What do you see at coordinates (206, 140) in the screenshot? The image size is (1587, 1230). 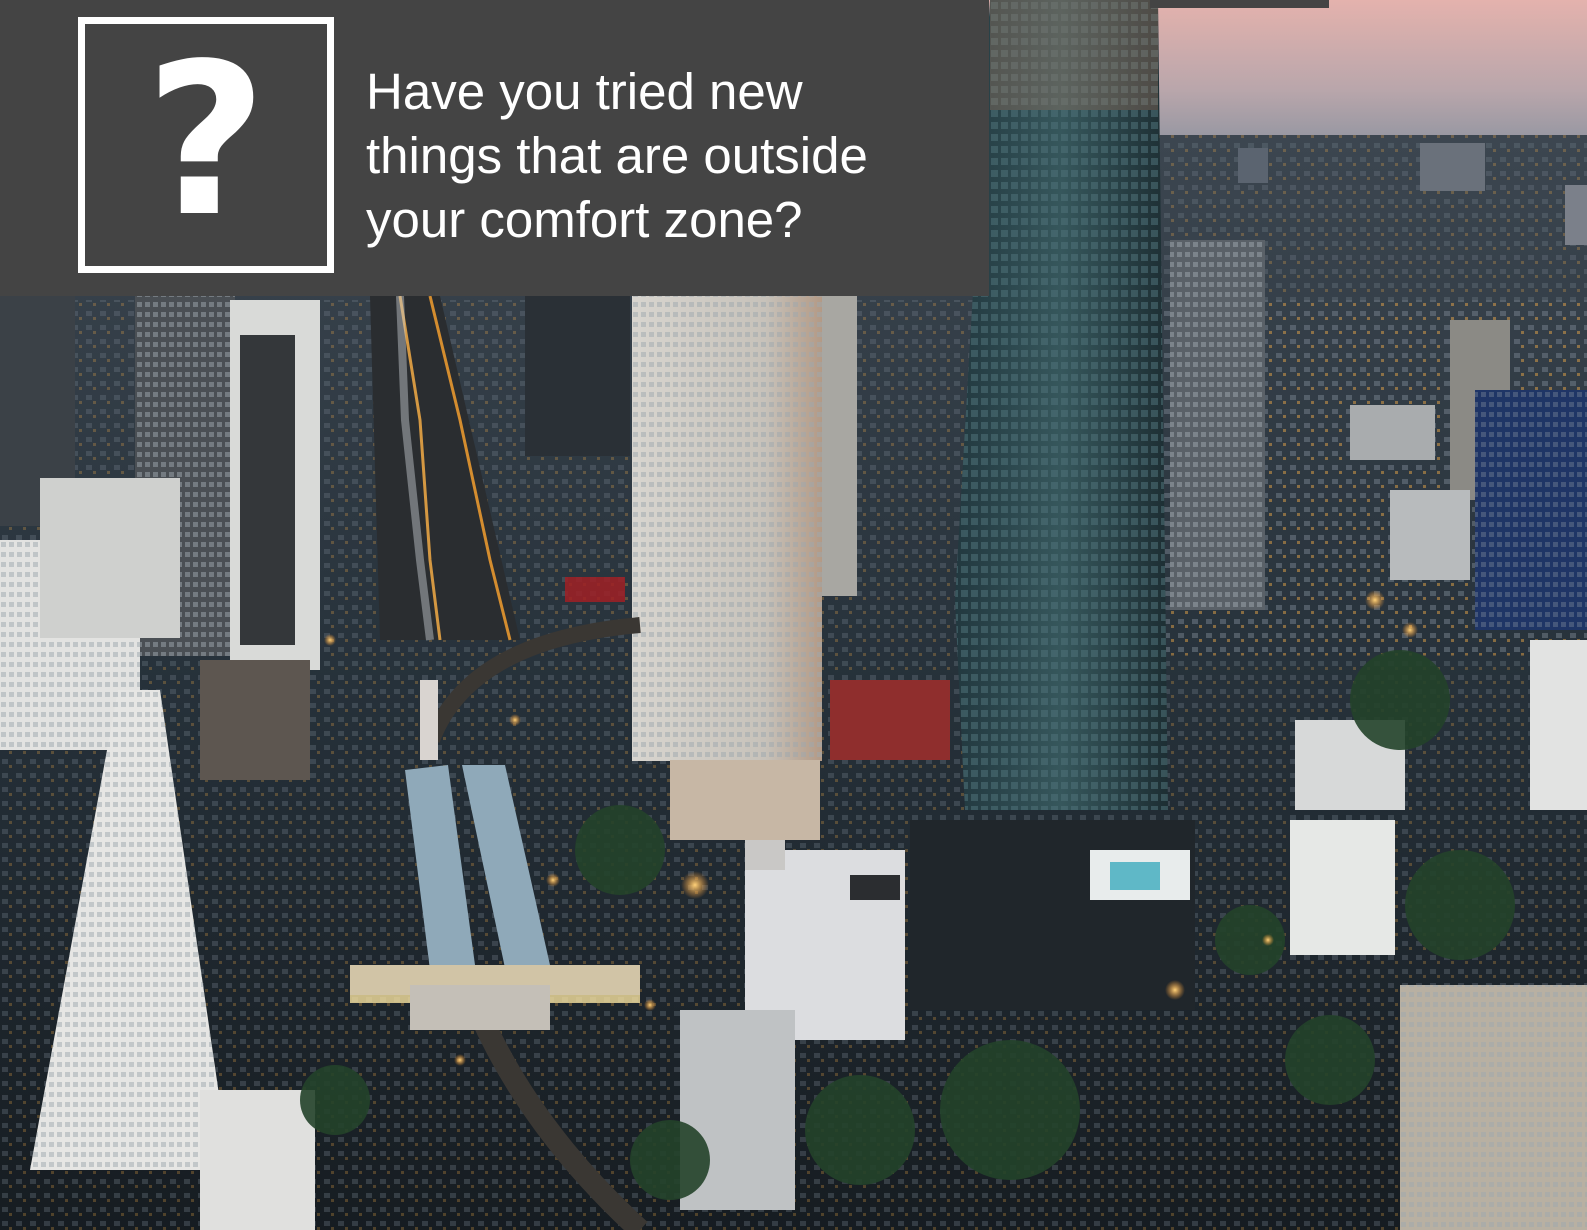 I see `question-mark-glyph: ?` at bounding box center [206, 140].